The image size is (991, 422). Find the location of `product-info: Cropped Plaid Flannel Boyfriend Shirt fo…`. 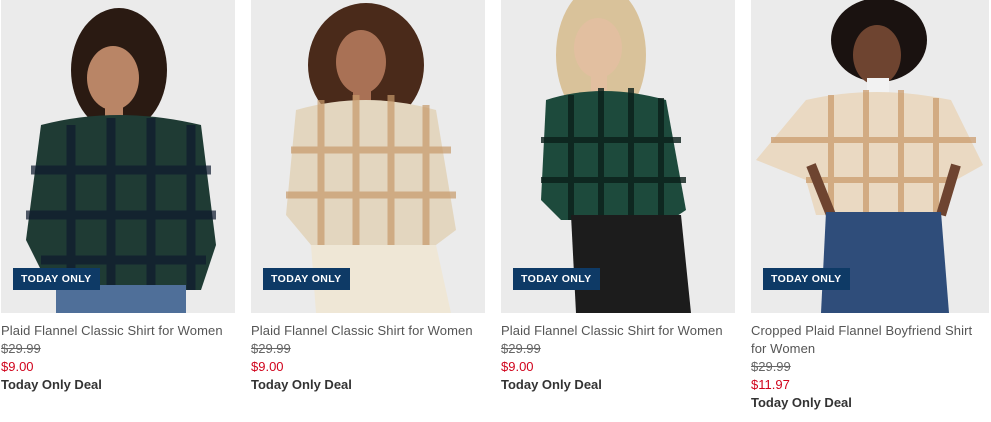

product-info: Cropped Plaid Flannel Boyfriend Shirt fo… is located at coordinates (870, 362).